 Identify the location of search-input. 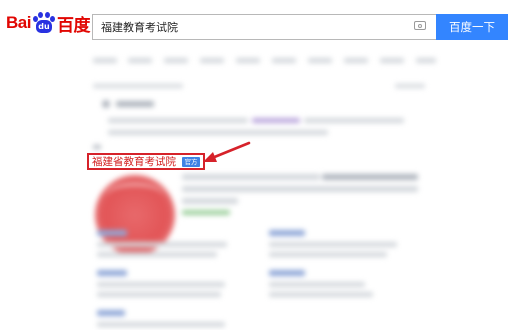
(247, 27).